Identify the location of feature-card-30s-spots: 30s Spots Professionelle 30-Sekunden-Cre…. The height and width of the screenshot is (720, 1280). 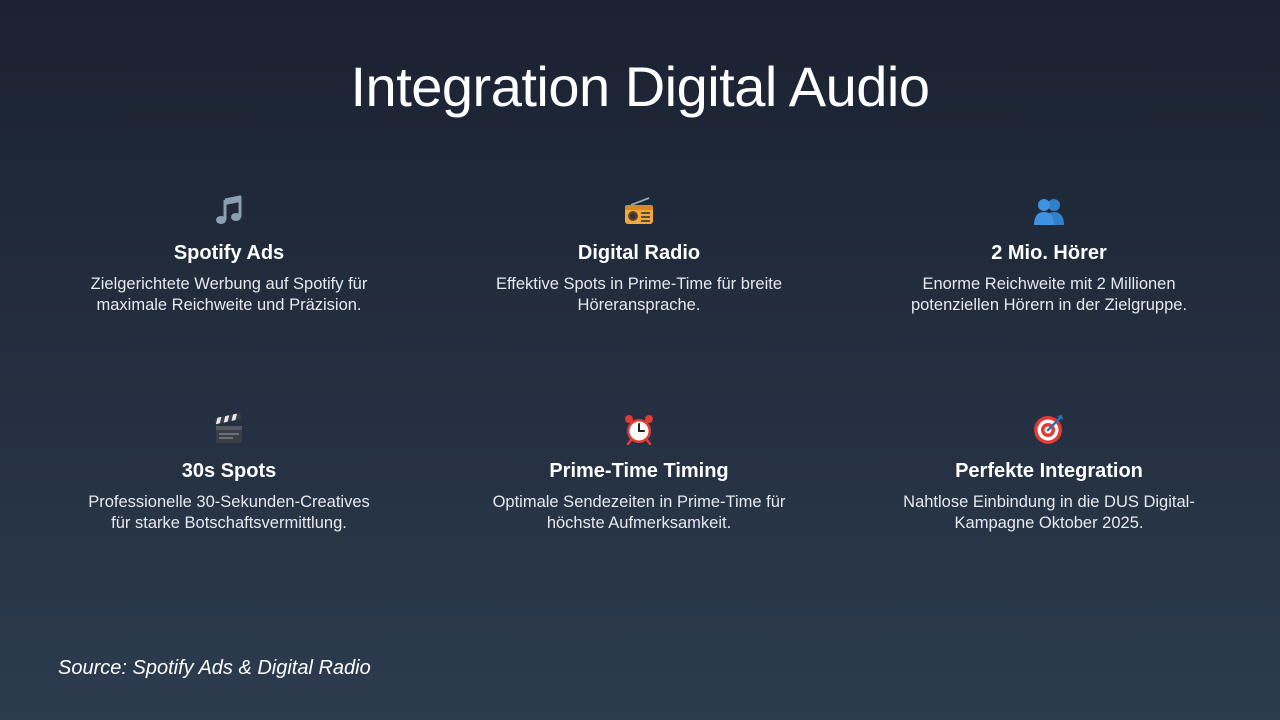
(229, 510).